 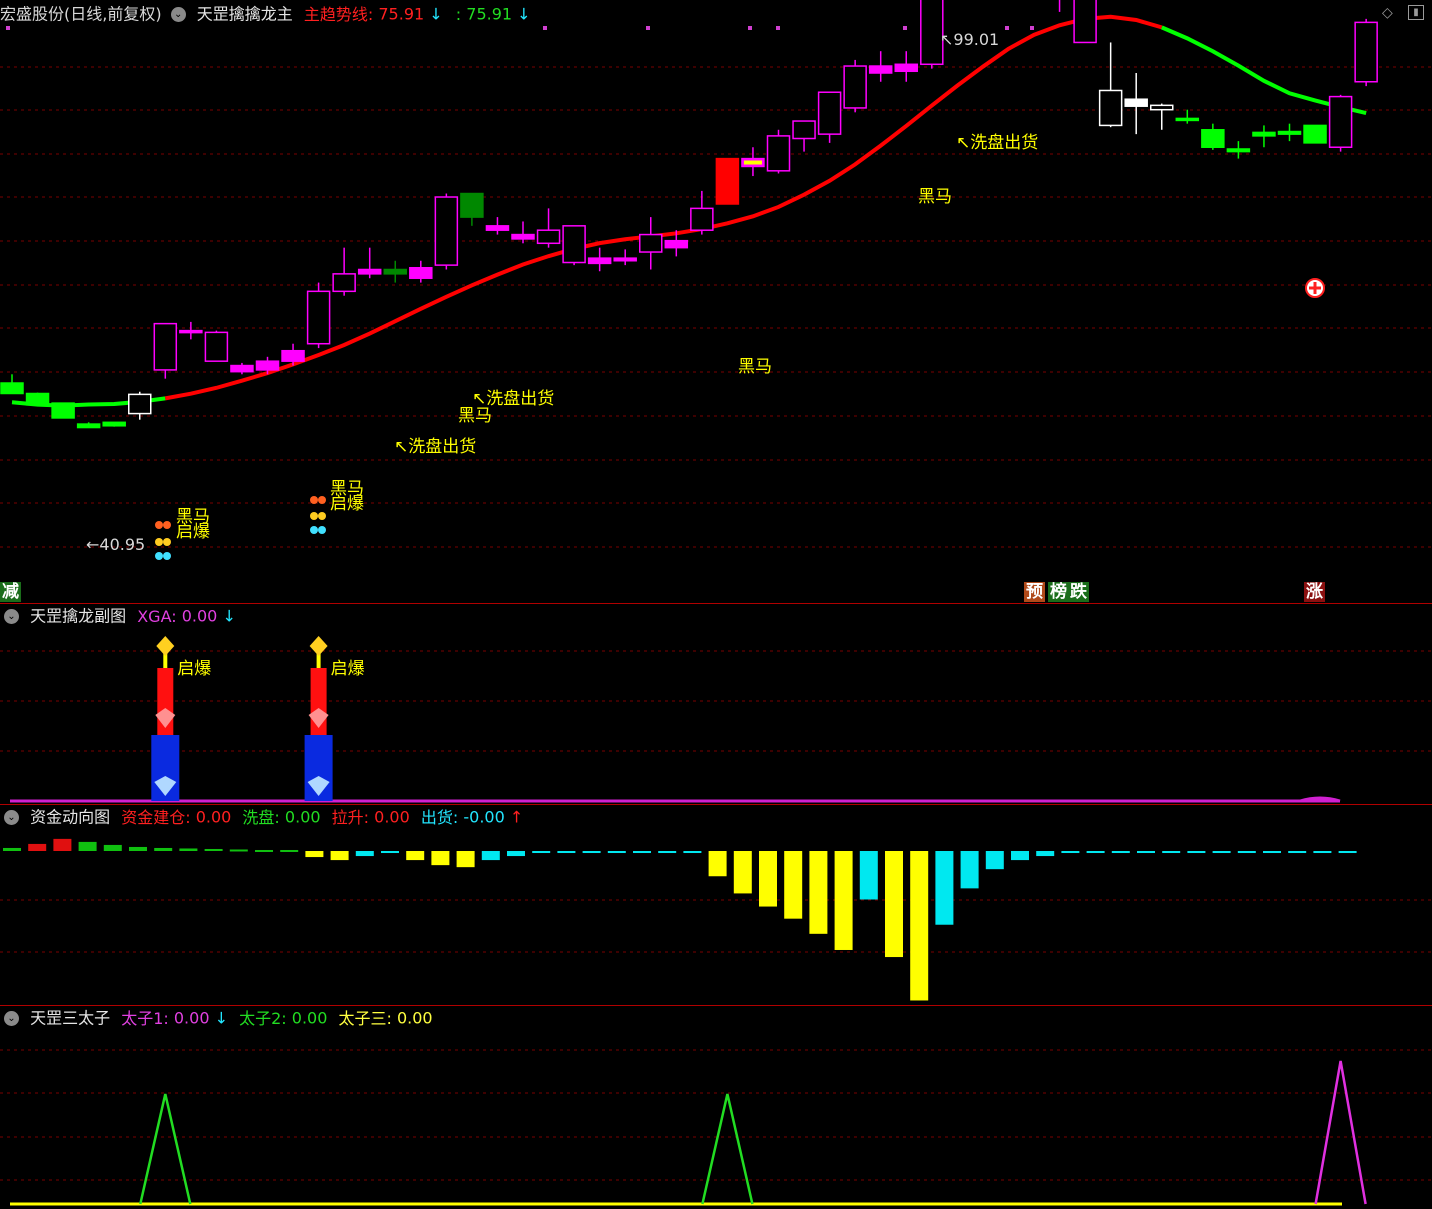 I want to click on candle-mark, so click(x=752, y=162).